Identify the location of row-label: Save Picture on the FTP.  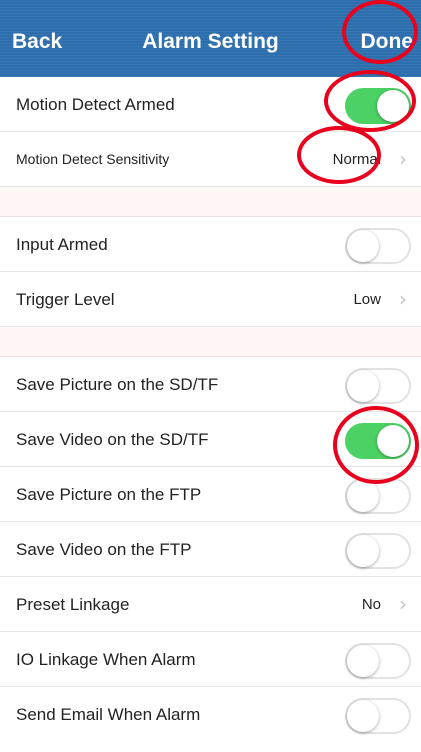
(109, 494).